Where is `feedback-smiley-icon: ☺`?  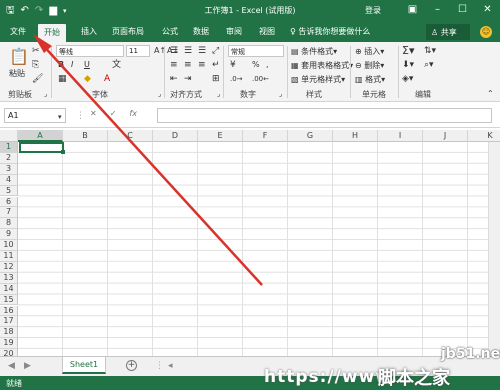
feedback-smiley-icon: ☺ is located at coordinates (486, 32).